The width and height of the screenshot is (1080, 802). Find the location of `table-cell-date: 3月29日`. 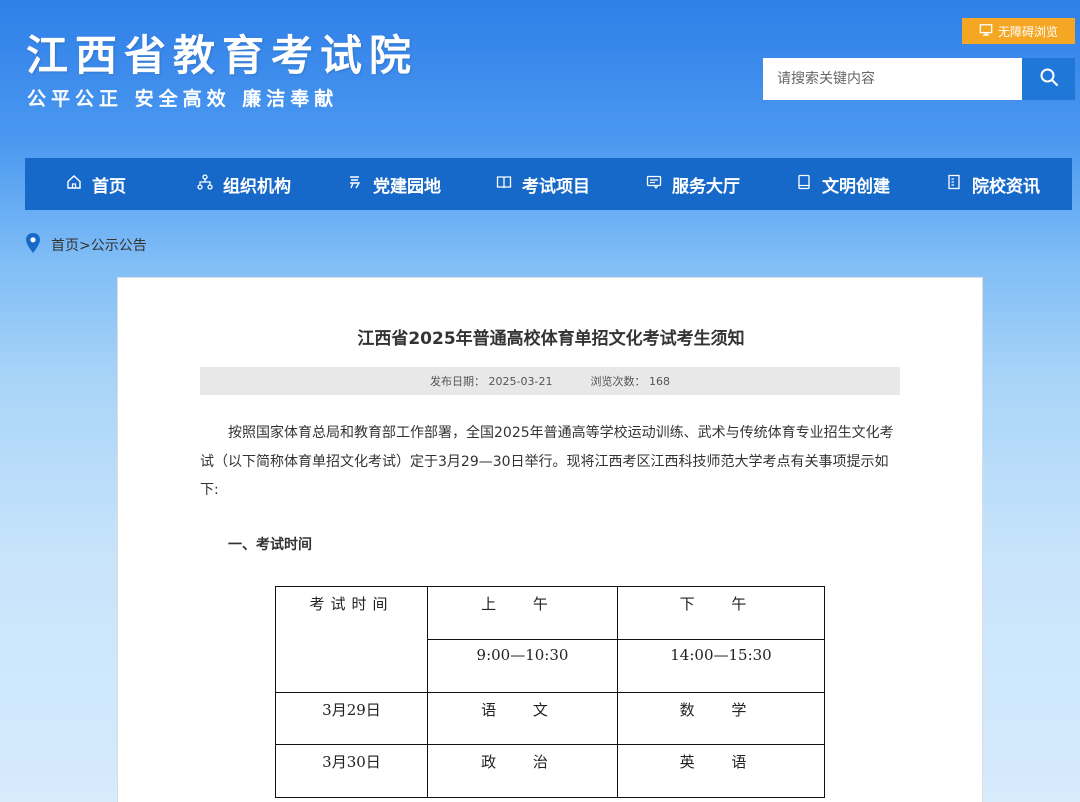

table-cell-date: 3月29日 is located at coordinates (351, 718).